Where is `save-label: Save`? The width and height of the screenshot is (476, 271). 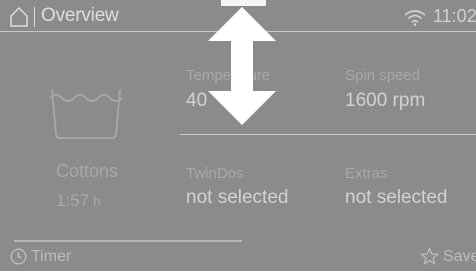
save-label: Save is located at coordinates (459, 256).